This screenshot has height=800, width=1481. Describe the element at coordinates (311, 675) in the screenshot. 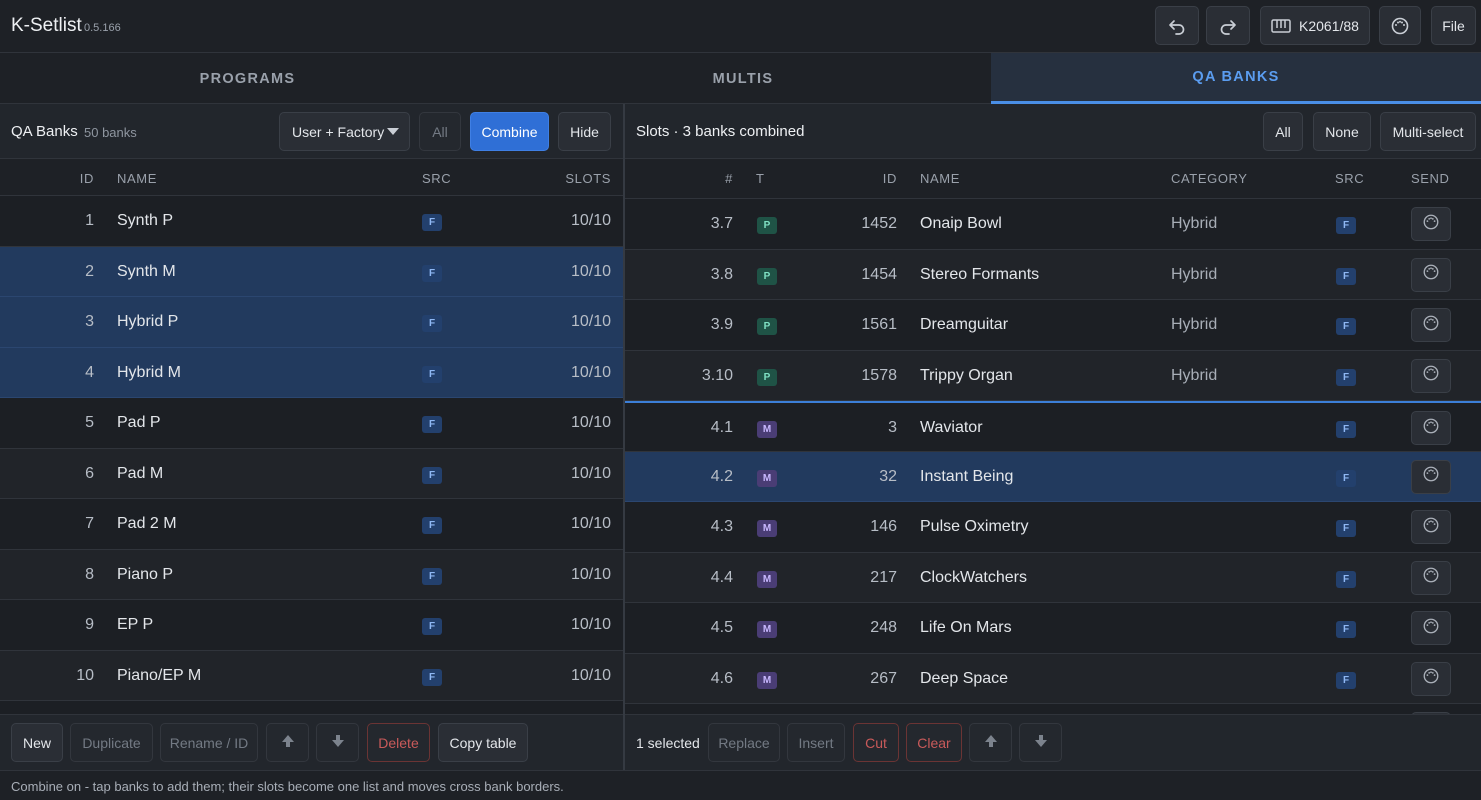

I see `bank-row: 10 Piano/EP M F 10/10` at that location.